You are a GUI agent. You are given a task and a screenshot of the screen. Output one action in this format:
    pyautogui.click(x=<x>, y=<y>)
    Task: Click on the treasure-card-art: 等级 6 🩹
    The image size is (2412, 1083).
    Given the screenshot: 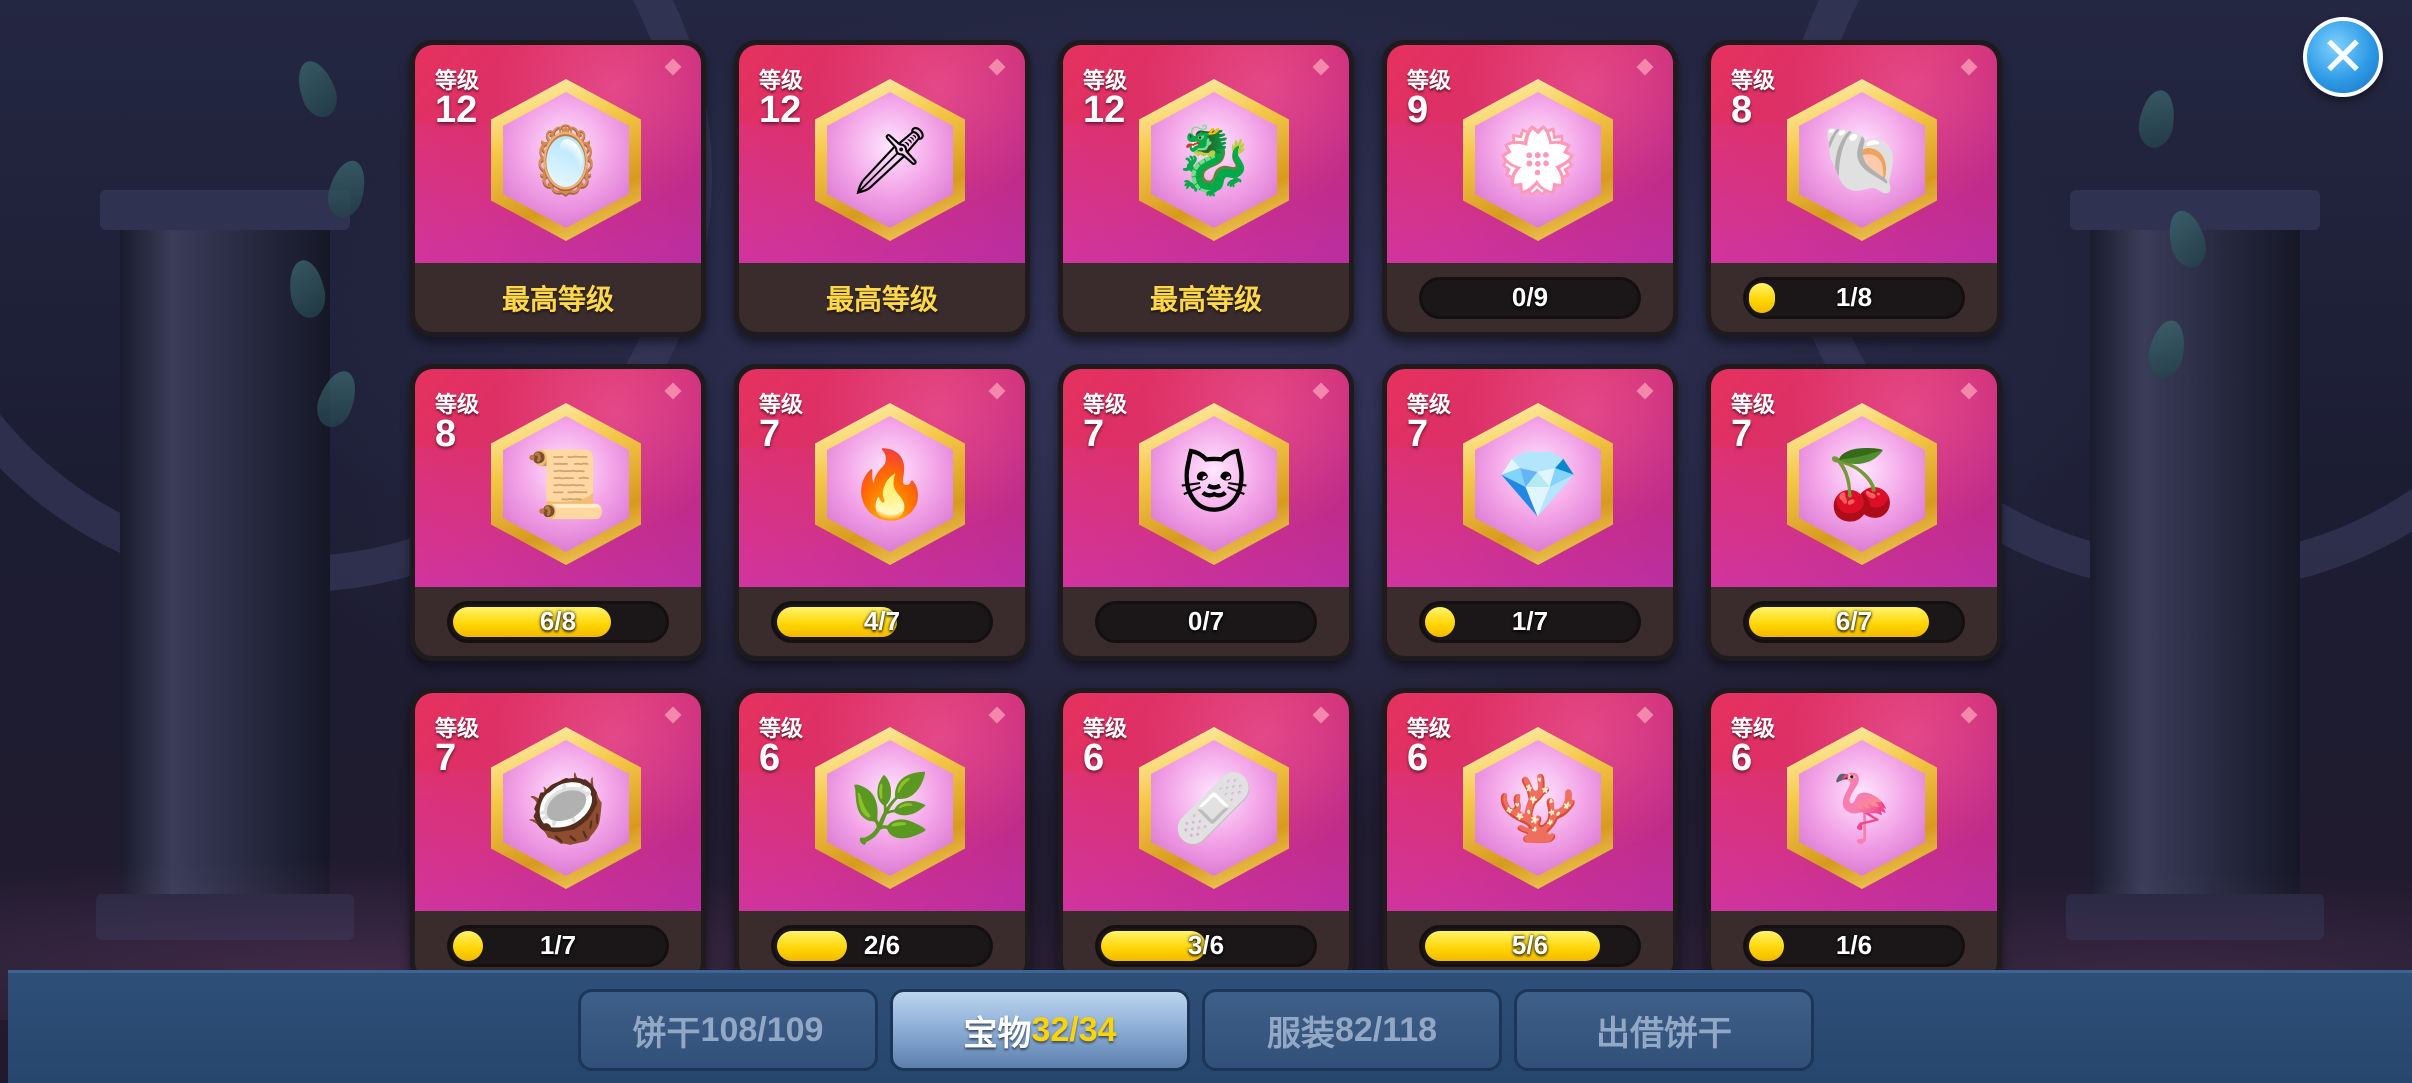 What is the action you would take?
    pyautogui.click(x=1206, y=802)
    